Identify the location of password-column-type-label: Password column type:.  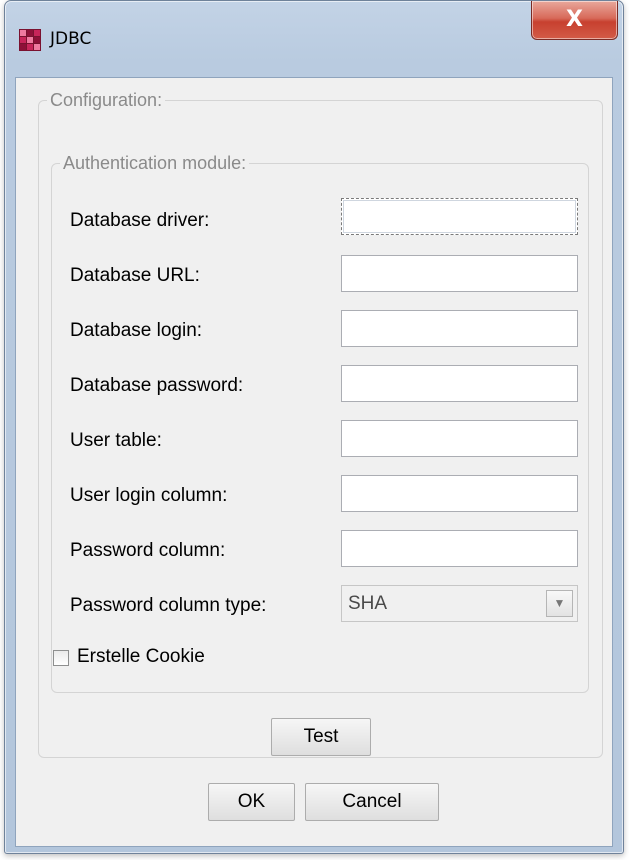
(168, 605).